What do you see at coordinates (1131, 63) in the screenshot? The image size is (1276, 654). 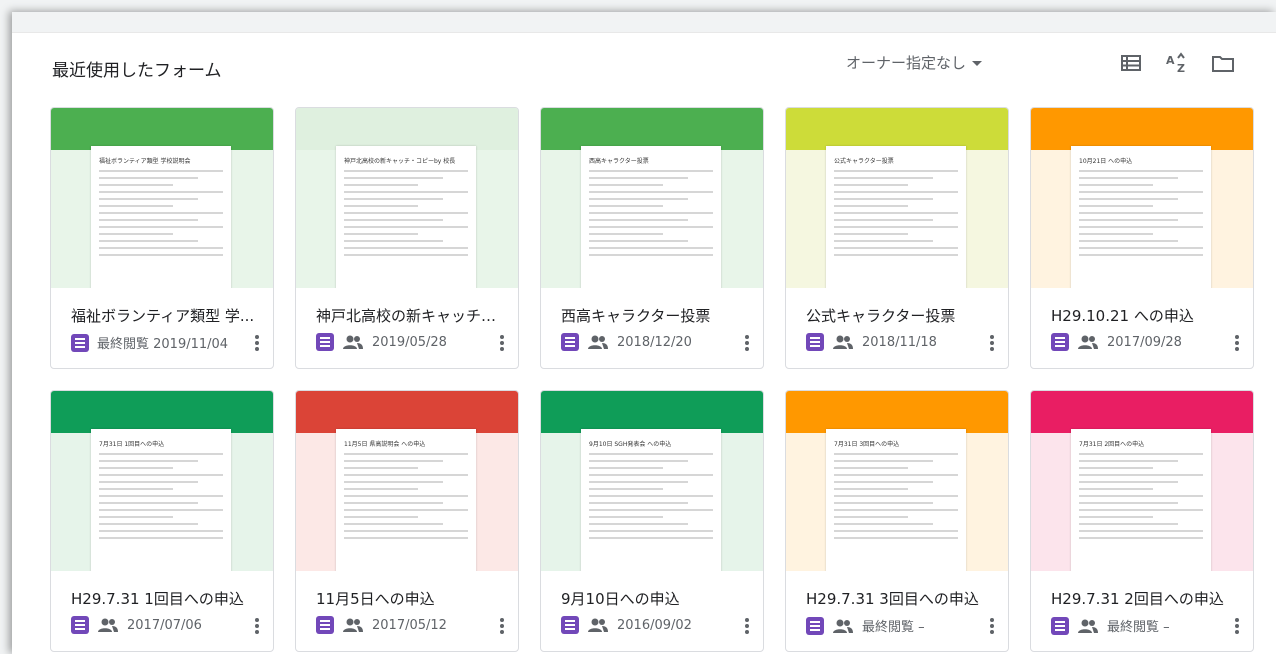 I see `list-view-icon` at bounding box center [1131, 63].